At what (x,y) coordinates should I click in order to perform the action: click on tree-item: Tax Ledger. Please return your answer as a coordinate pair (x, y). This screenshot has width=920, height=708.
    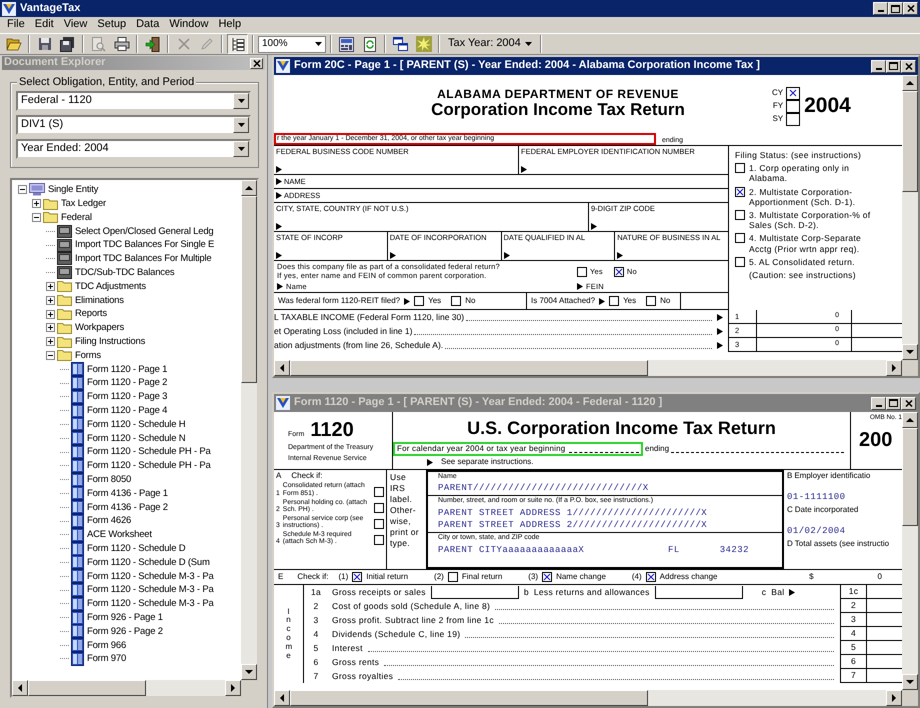
    Looking at the image, I should click on (84, 204).